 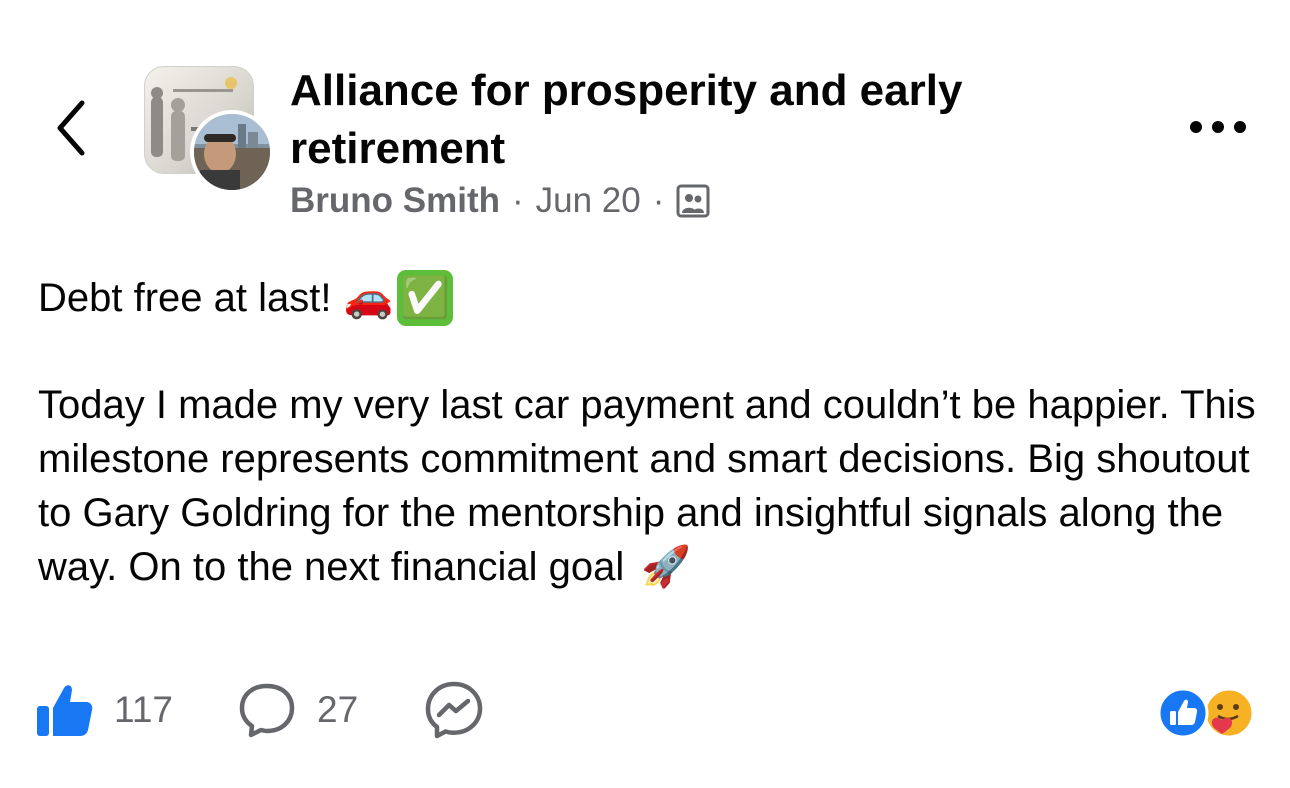 I want to click on rocket-emoji: 🚀, so click(x=666, y=567).